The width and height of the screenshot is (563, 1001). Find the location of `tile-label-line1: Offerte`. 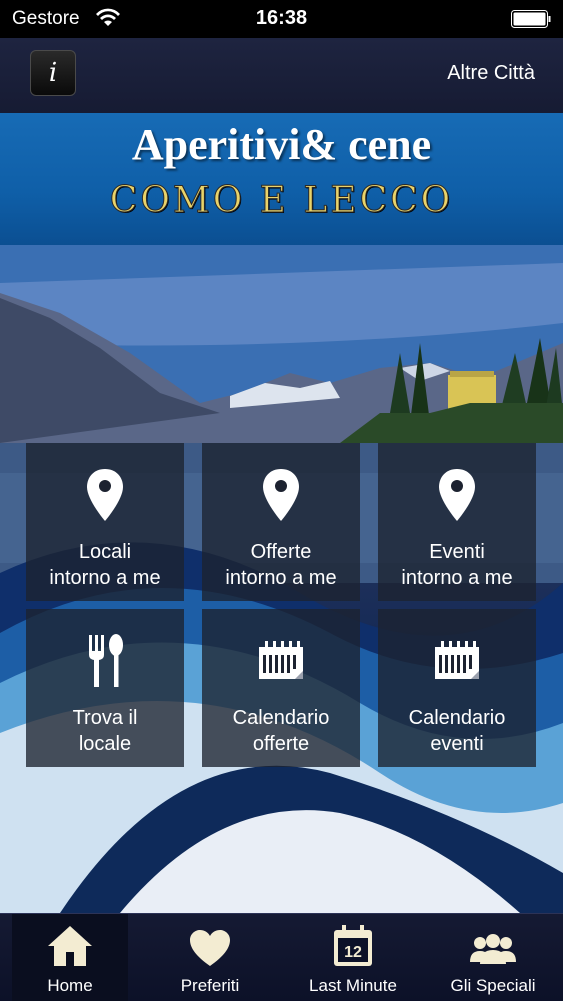

tile-label-line1: Offerte is located at coordinates (281, 552).